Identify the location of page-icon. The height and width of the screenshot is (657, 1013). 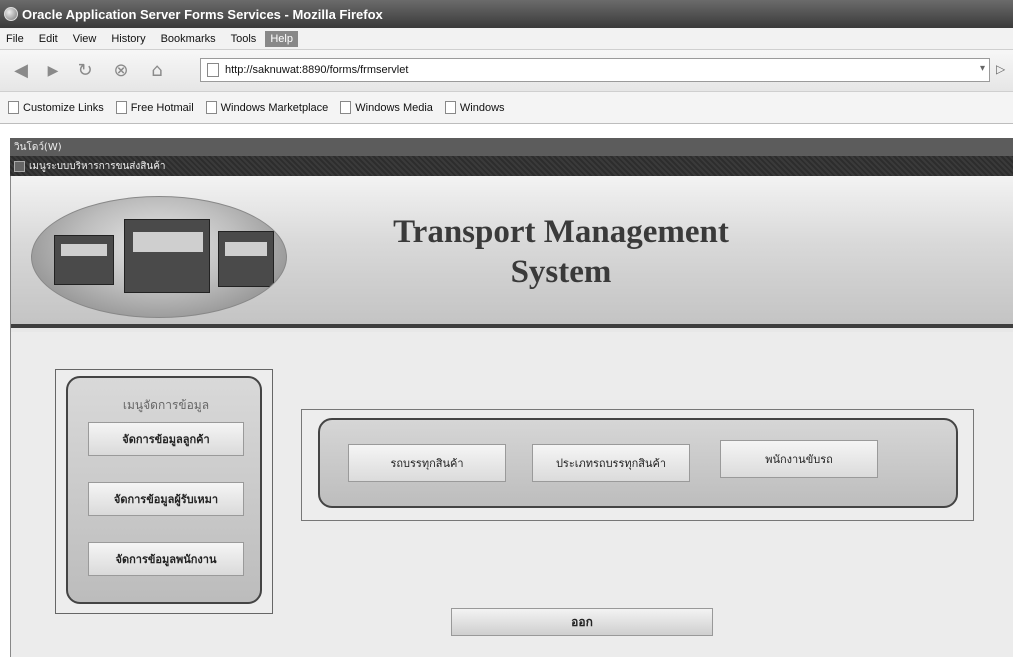
(213, 70).